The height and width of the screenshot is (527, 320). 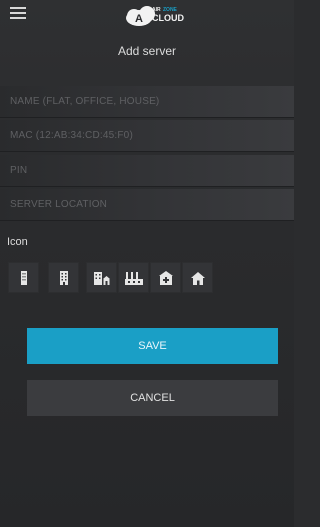 I want to click on hospital-icon, so click(x=165, y=277).